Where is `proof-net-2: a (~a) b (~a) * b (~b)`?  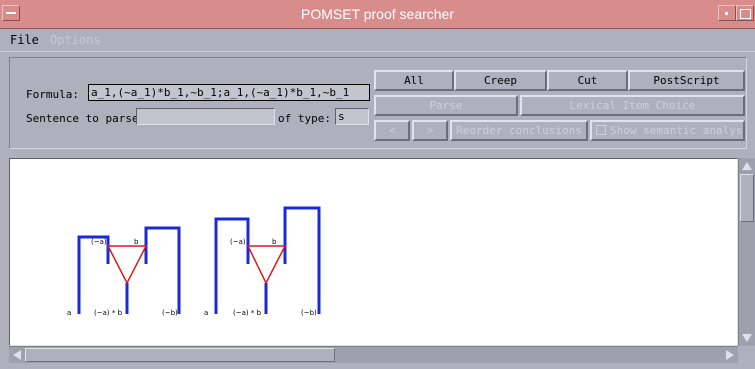 proof-net-2: a (~a) b (~a) * b (~b) is located at coordinates (262, 261).